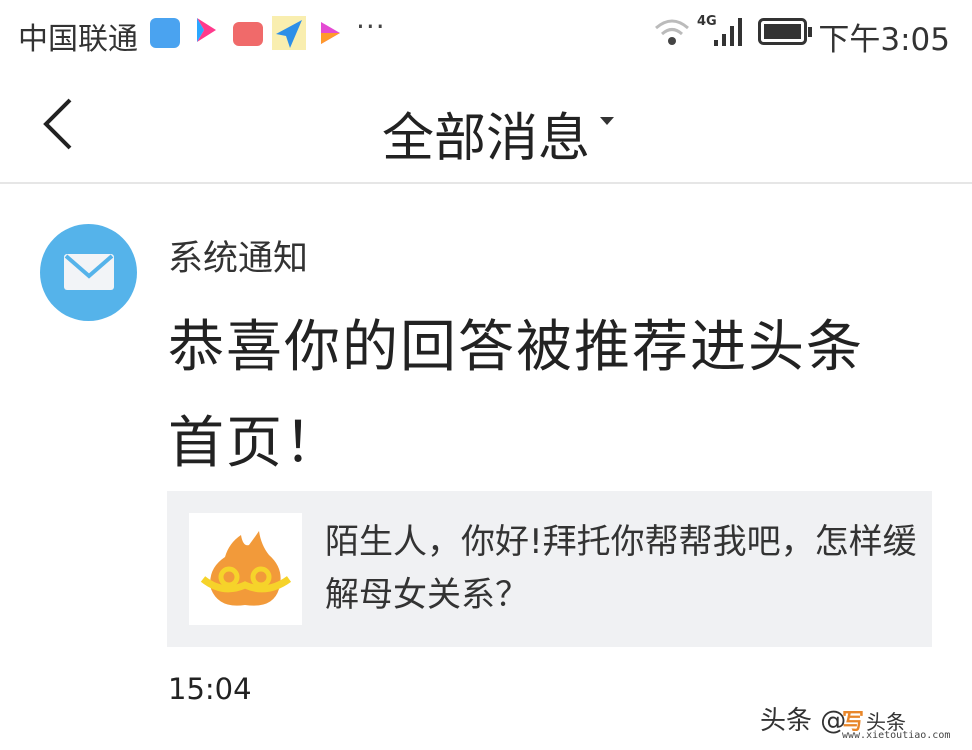 This screenshot has height=750, width=972. Describe the element at coordinates (289, 33) in the screenshot. I see `paper-plane-icon` at that location.